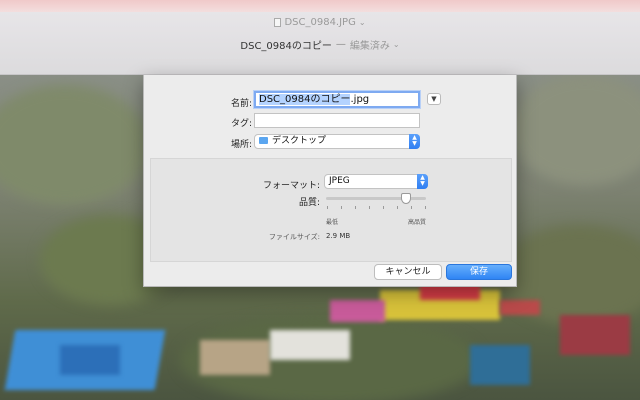 The width and height of the screenshot is (640, 400). I want to click on filesize-value: 2.9 MB, so click(338, 236).